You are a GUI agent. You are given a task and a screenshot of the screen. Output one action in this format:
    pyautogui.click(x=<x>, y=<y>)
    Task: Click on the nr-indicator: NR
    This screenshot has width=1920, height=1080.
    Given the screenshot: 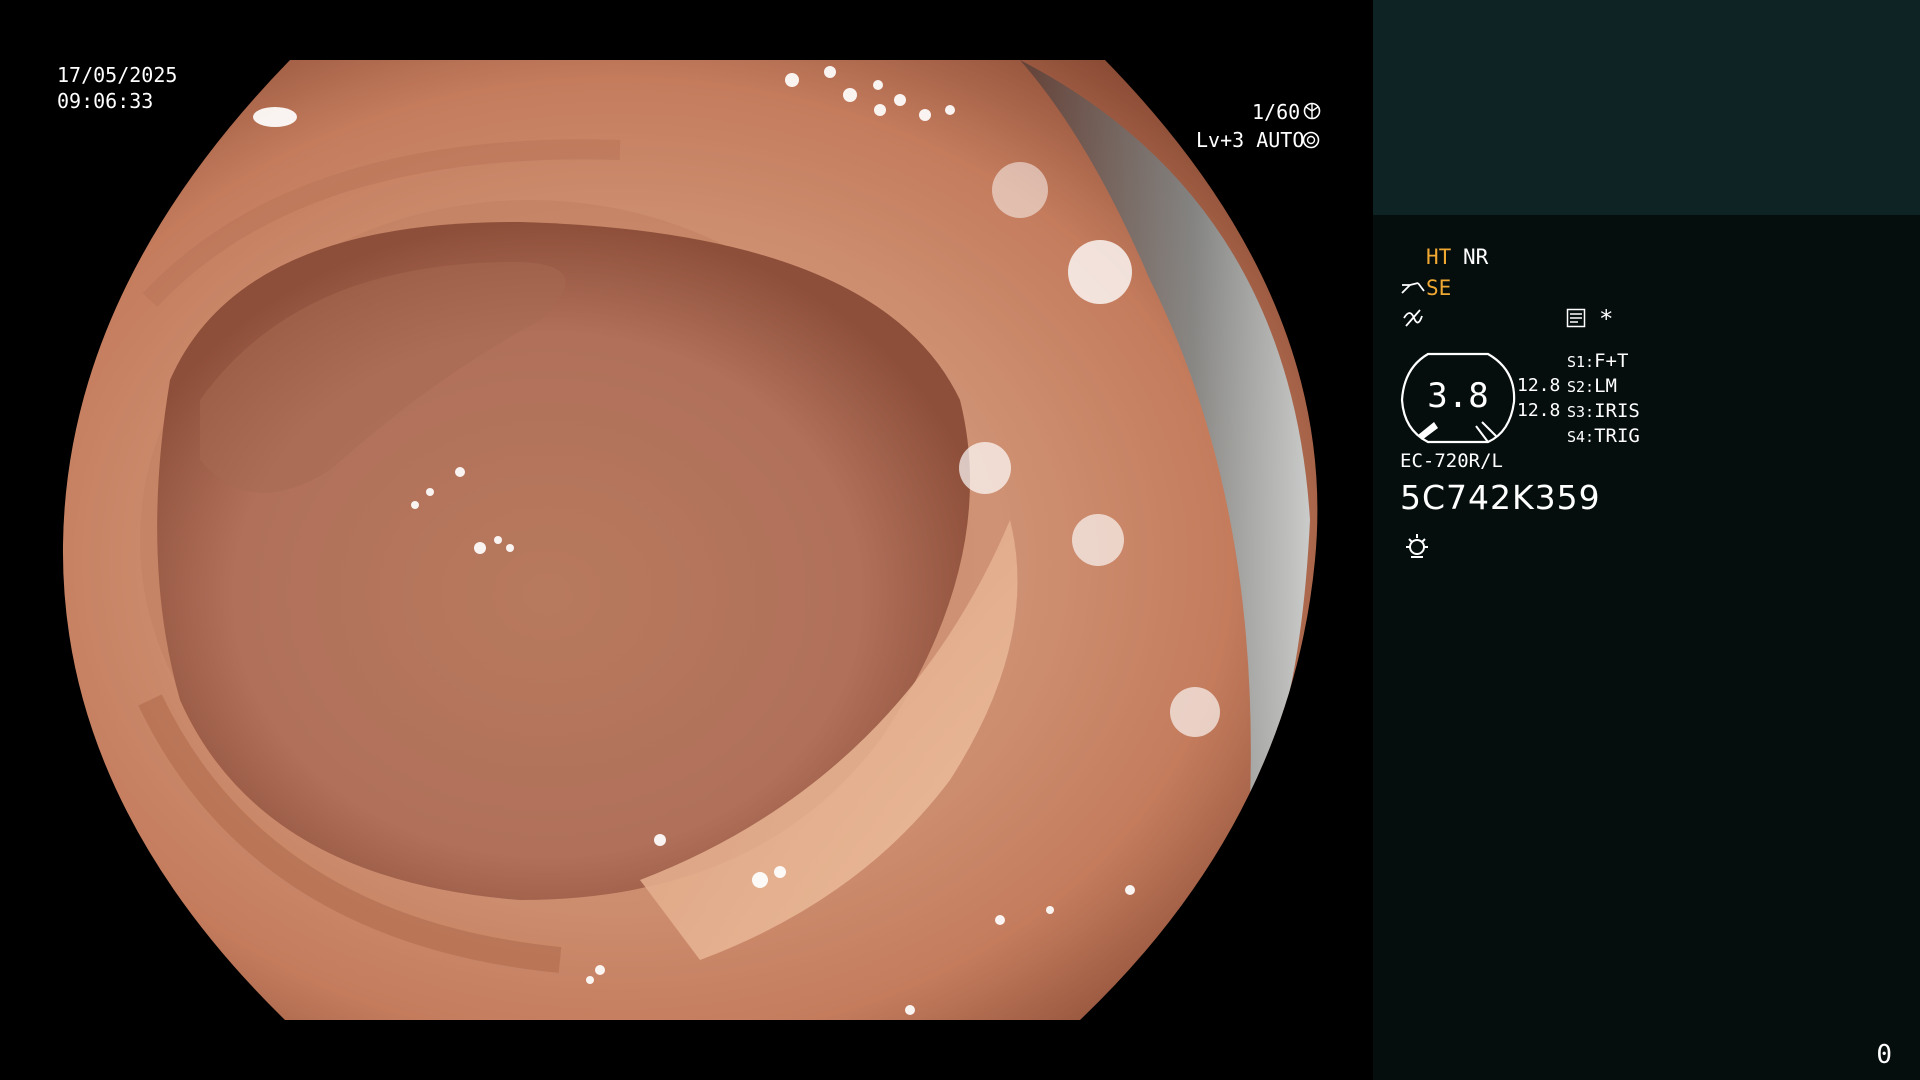 What is the action you would take?
    pyautogui.click(x=1476, y=257)
    